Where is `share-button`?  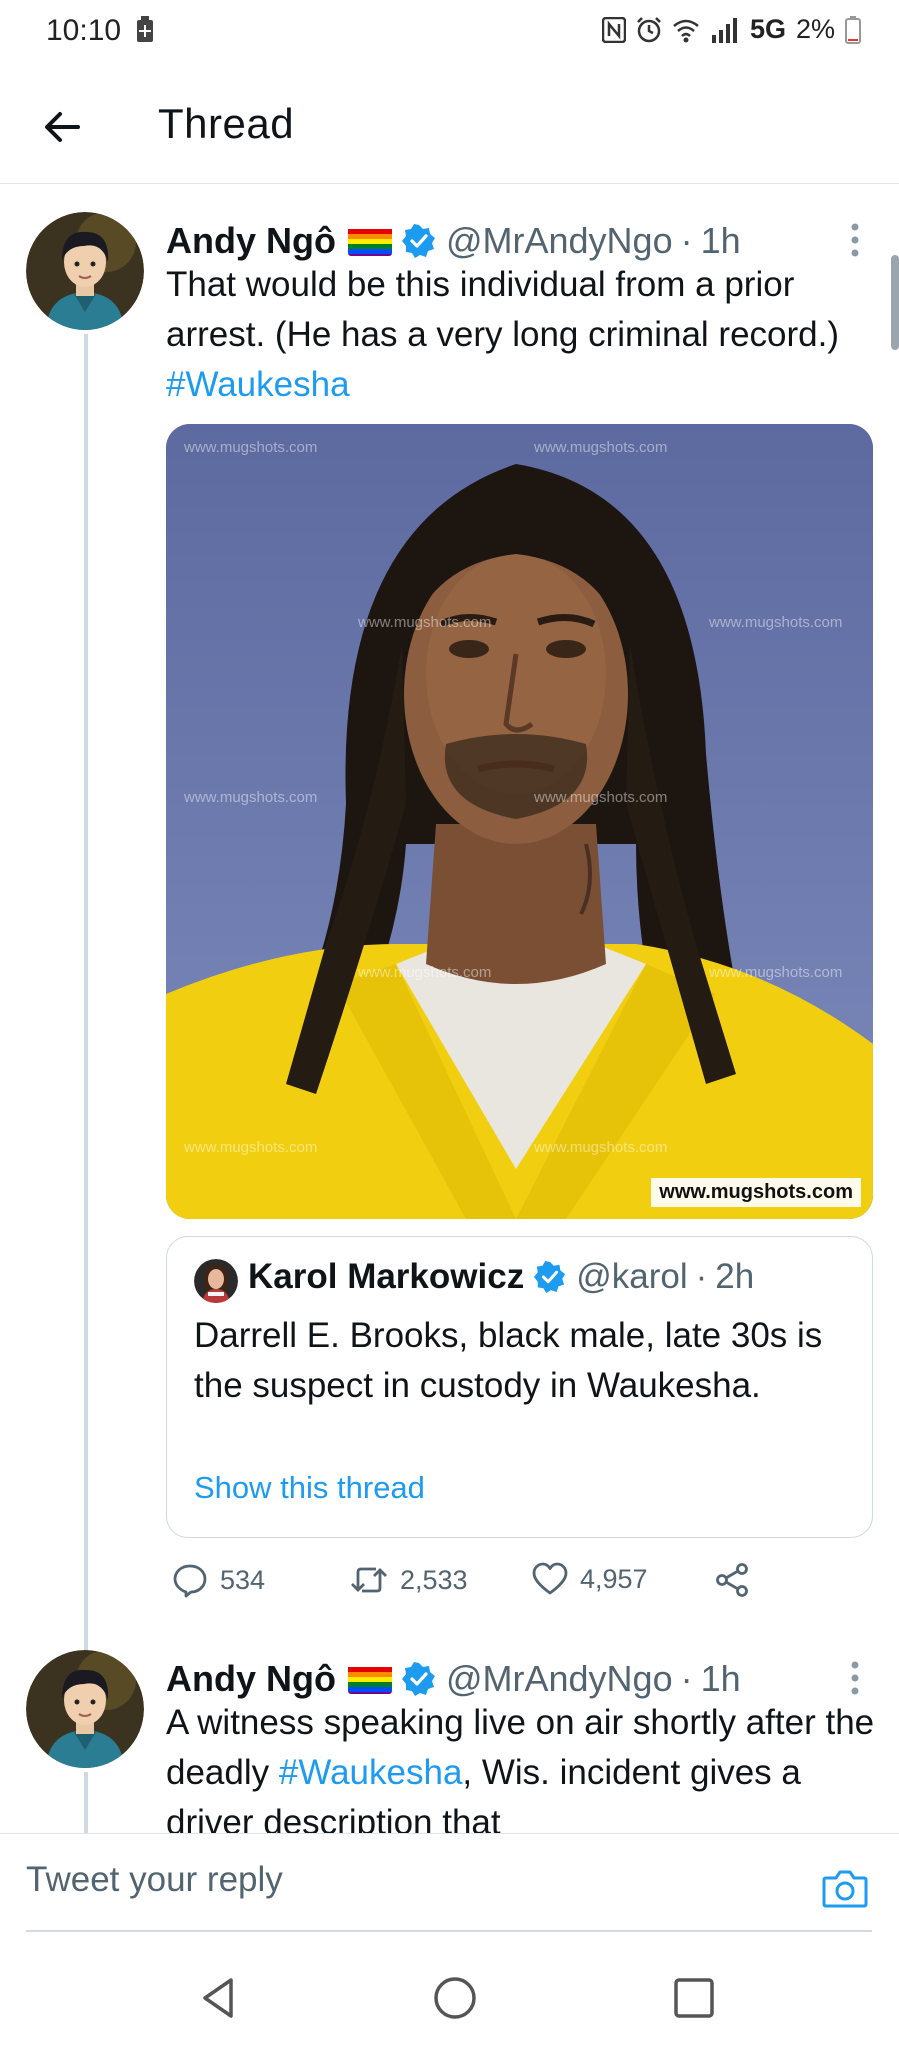 share-button is located at coordinates (732, 1580).